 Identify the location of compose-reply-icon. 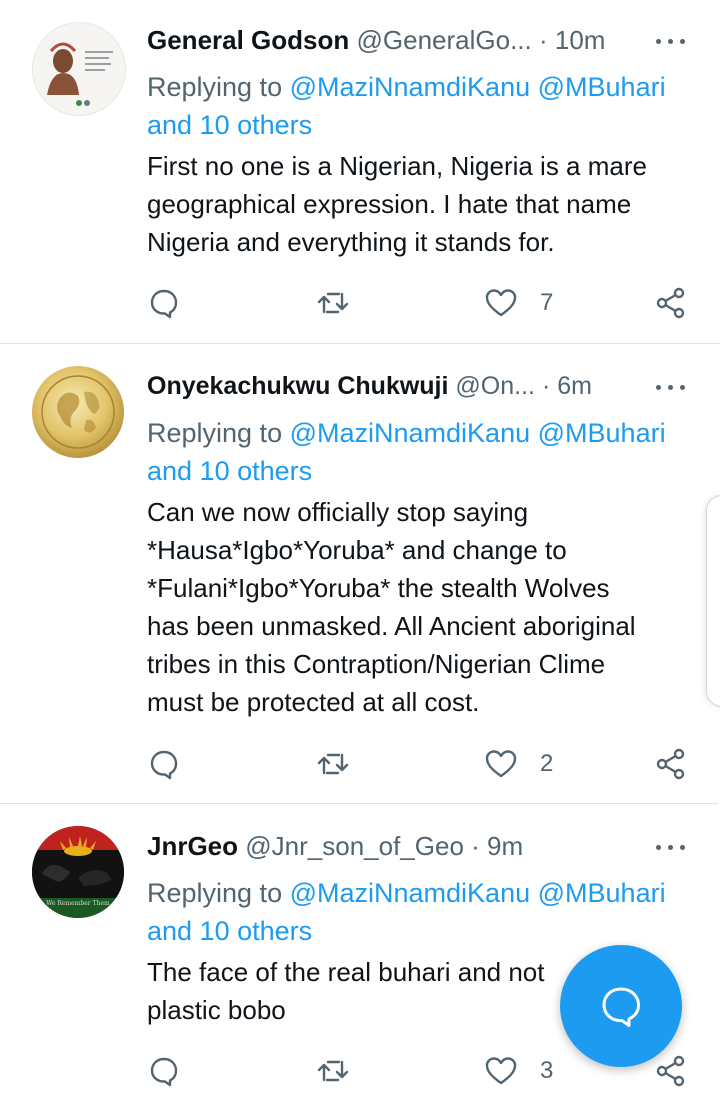
(621, 1007).